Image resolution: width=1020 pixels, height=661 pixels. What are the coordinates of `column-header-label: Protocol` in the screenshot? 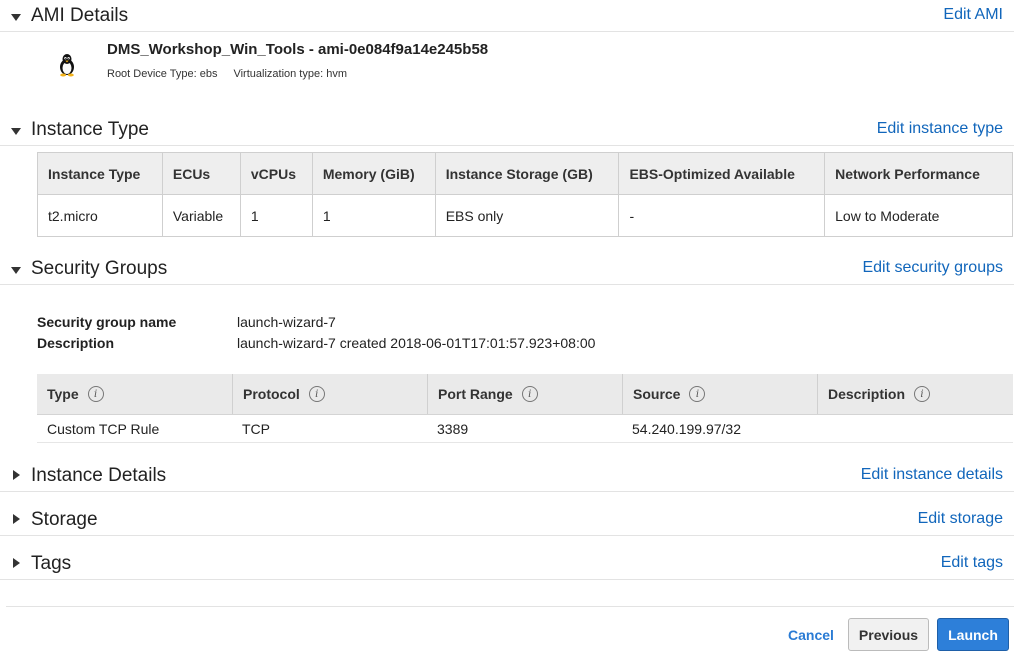 It's located at (271, 394).